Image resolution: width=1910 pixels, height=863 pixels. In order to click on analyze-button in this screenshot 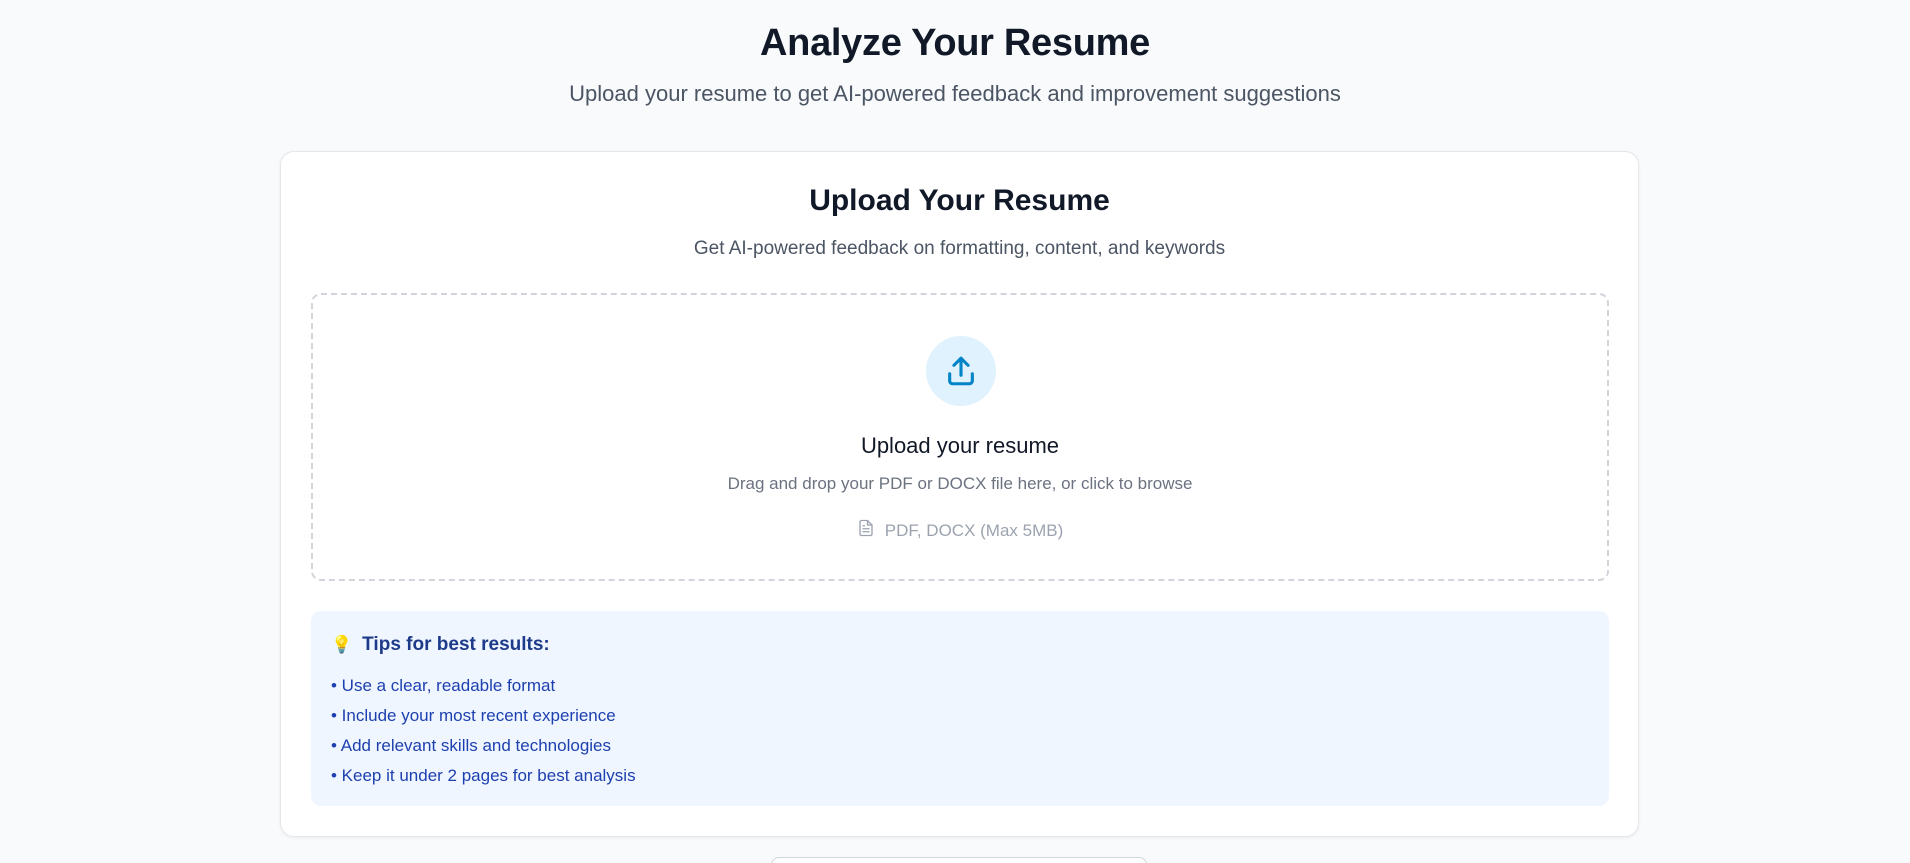, I will do `click(959, 860)`.